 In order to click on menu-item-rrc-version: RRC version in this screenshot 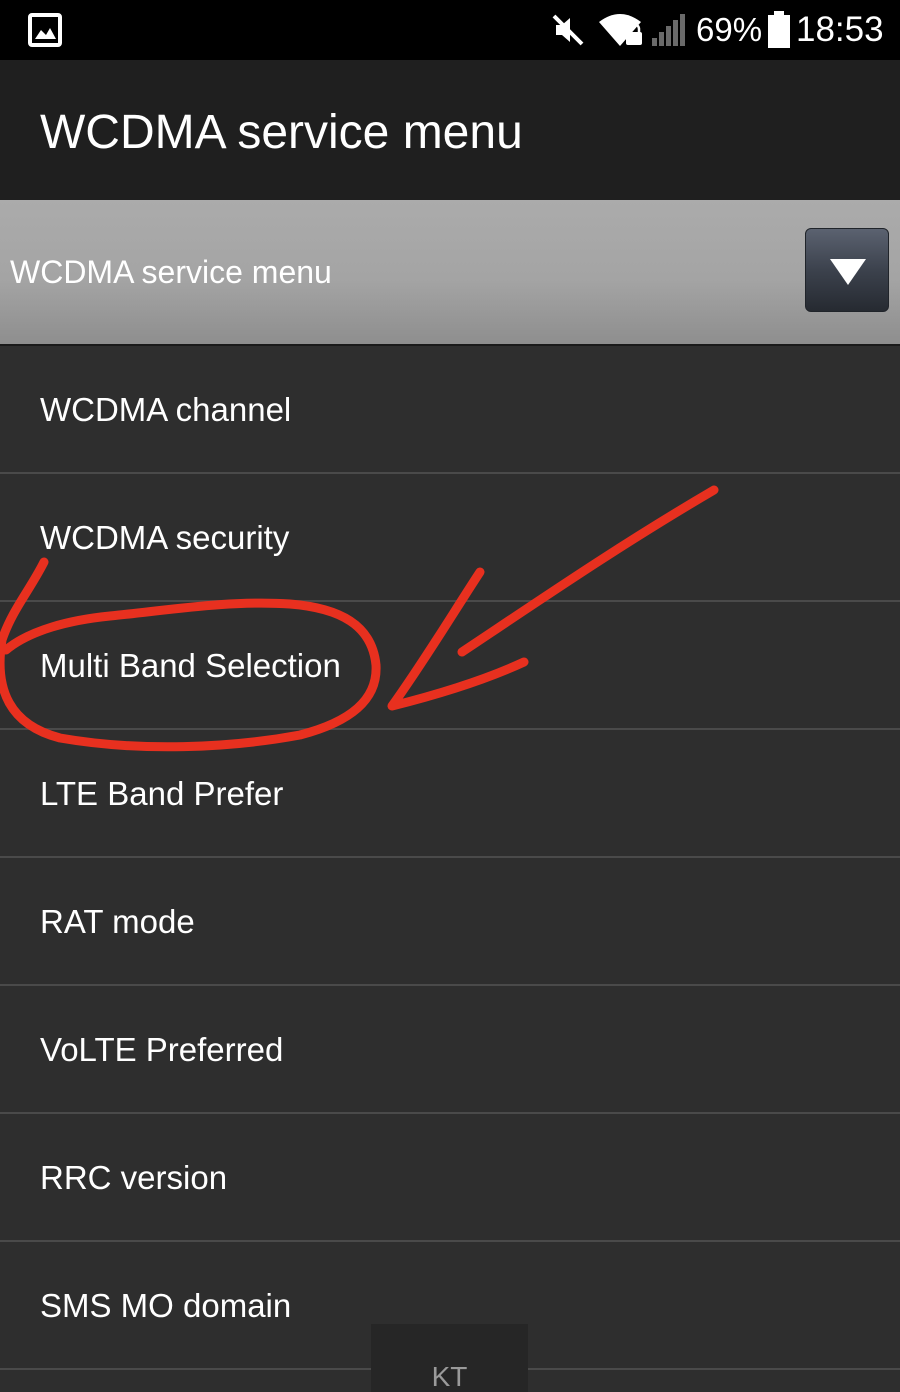, I will do `click(450, 1178)`.